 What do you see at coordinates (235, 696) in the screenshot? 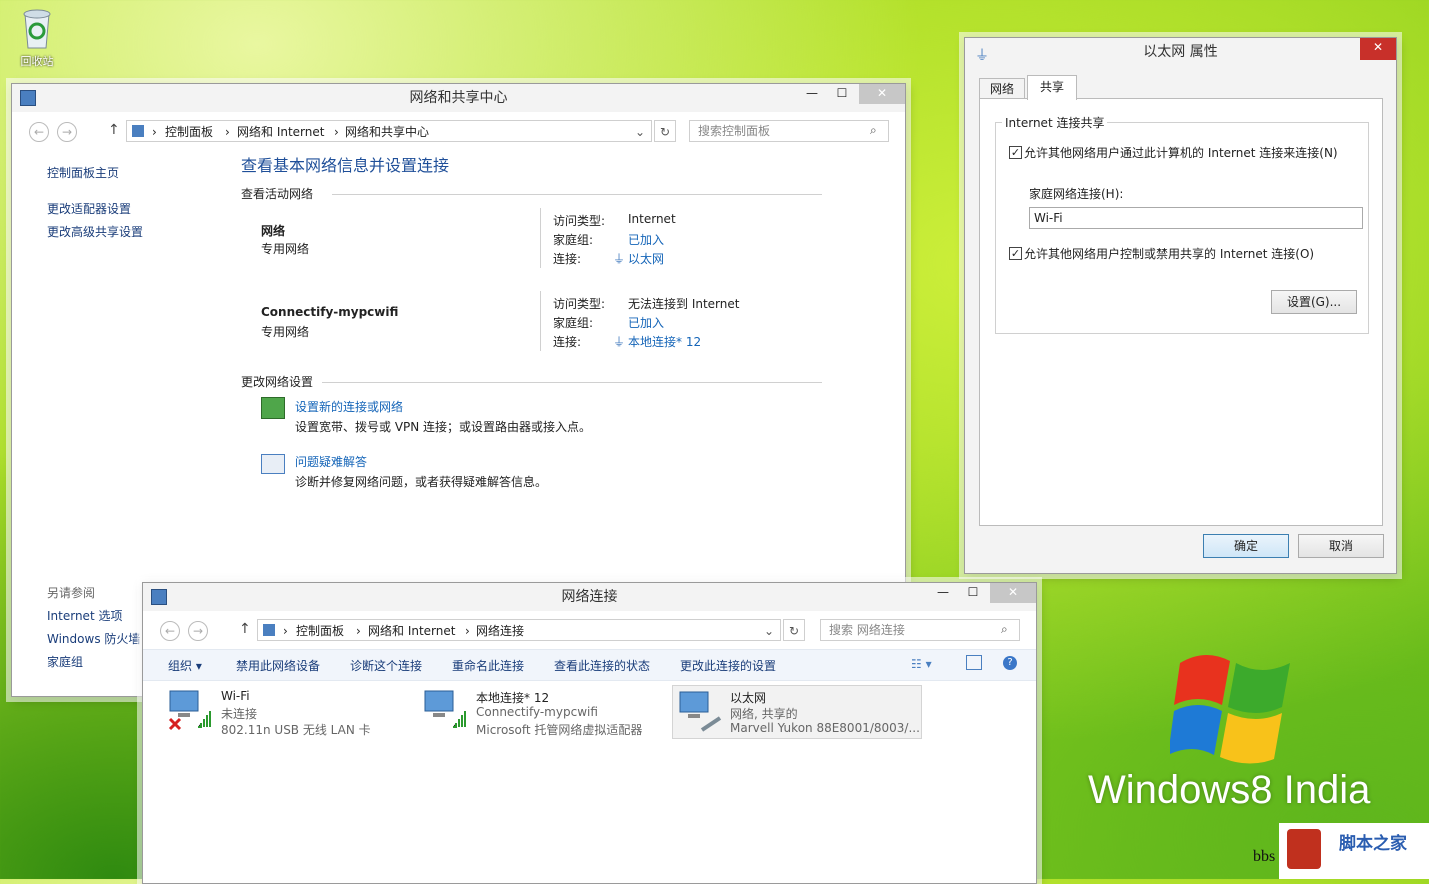
I see `connection-name: Wi-Fi` at bounding box center [235, 696].